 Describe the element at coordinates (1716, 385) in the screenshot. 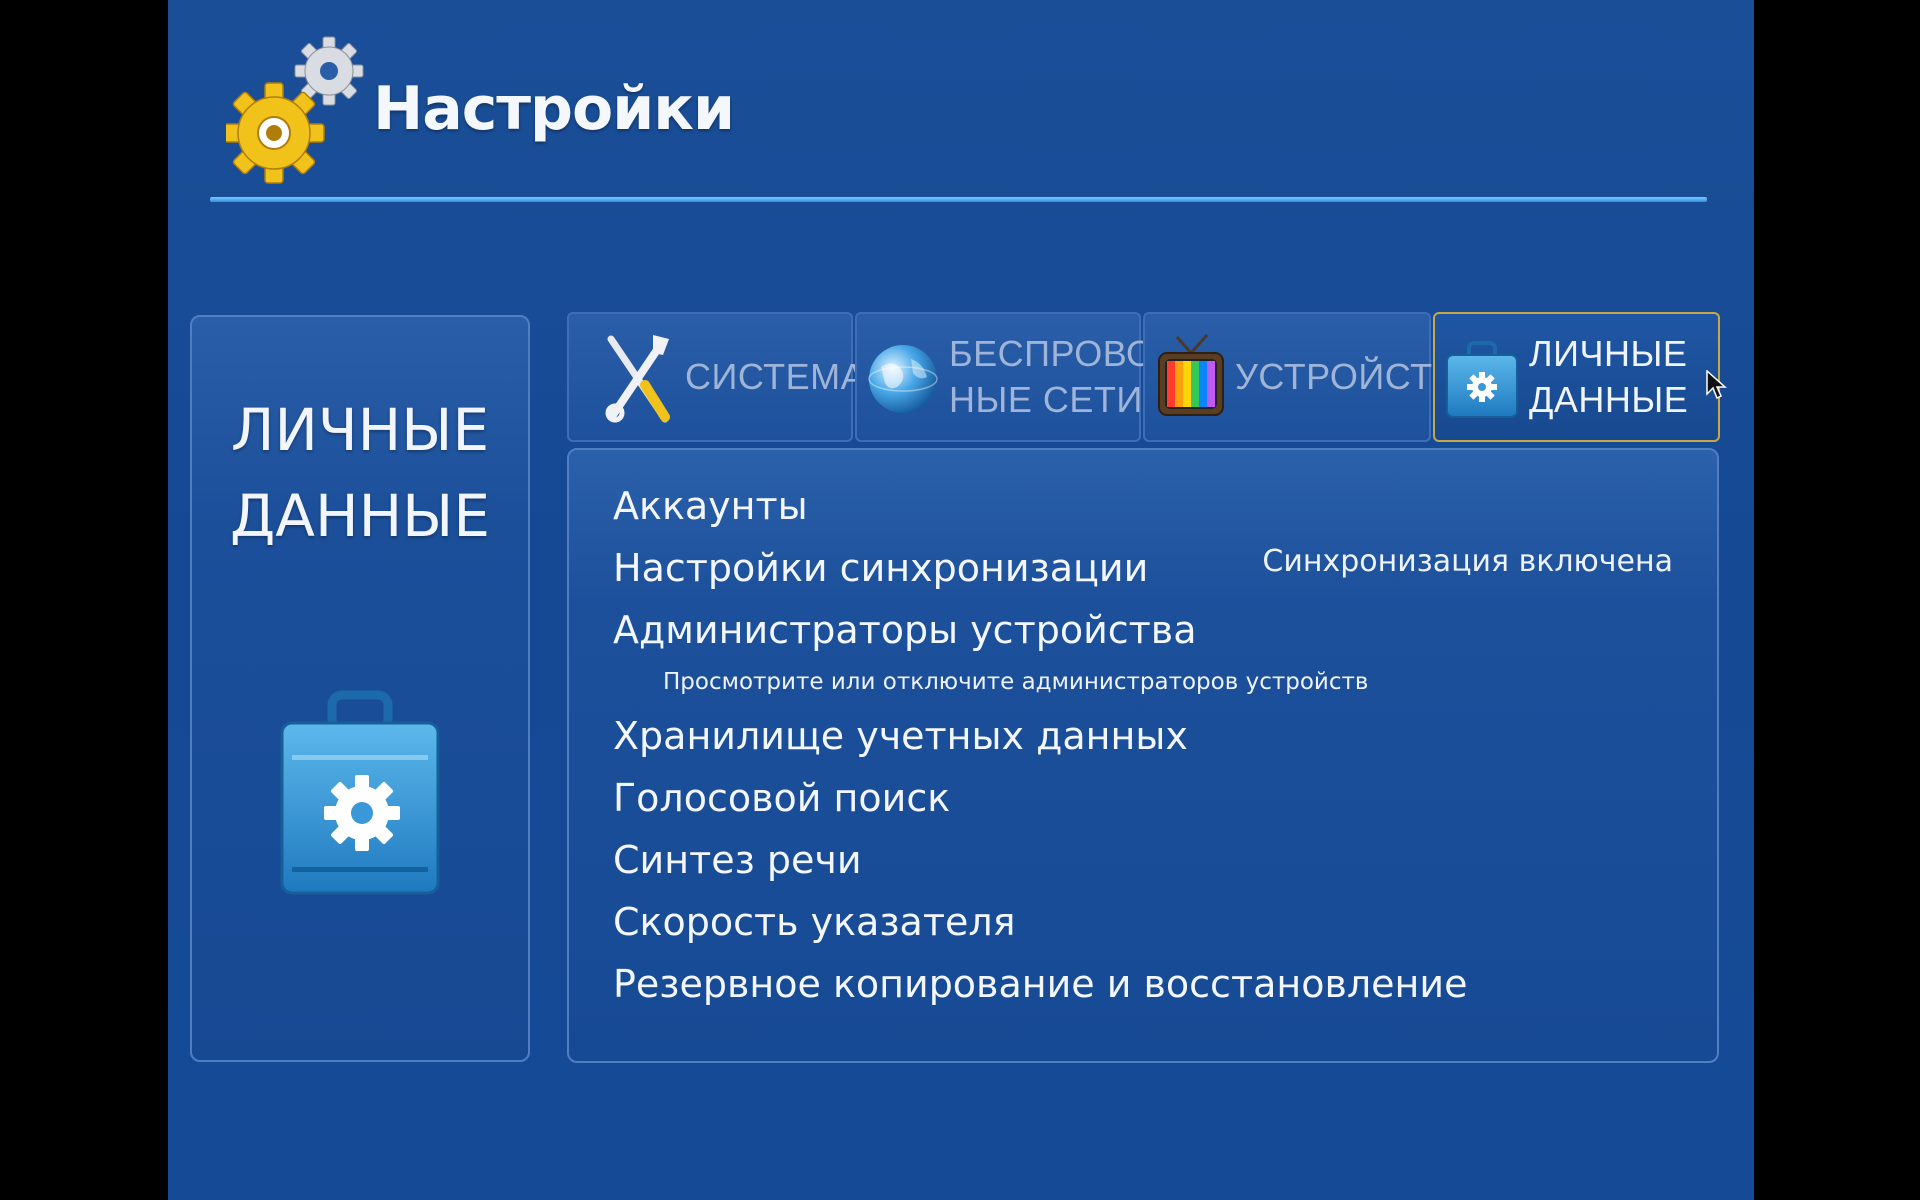

I see `mouse-cursor-icon` at that location.